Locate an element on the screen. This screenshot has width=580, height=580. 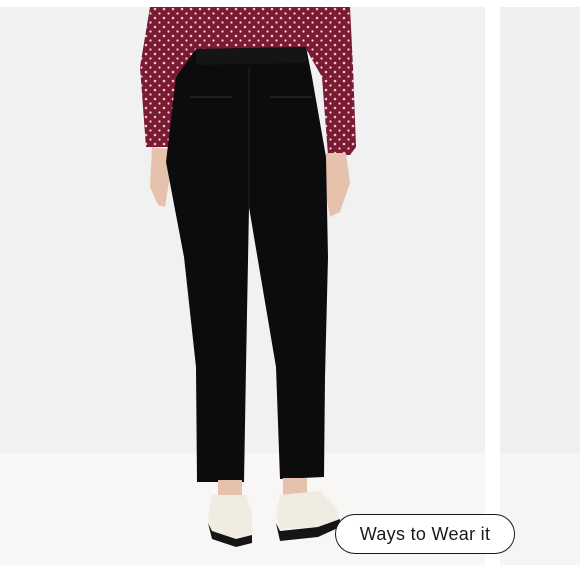
ways-to-wear-button: Ways to Wear it is located at coordinates (425, 534).